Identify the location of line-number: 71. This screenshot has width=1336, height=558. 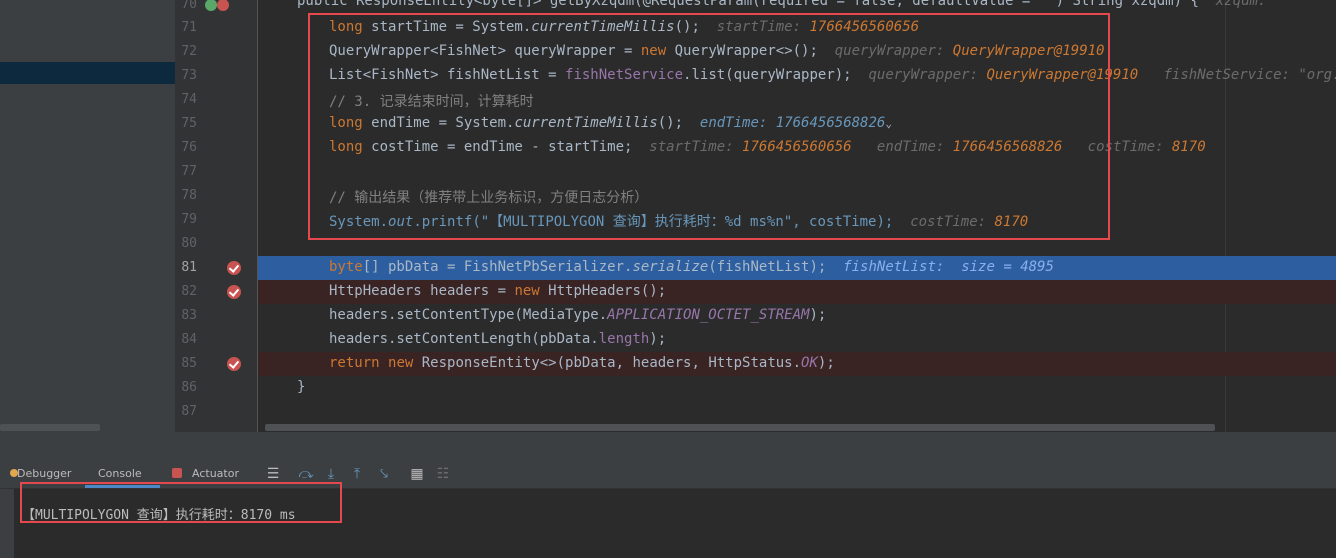
(189, 27).